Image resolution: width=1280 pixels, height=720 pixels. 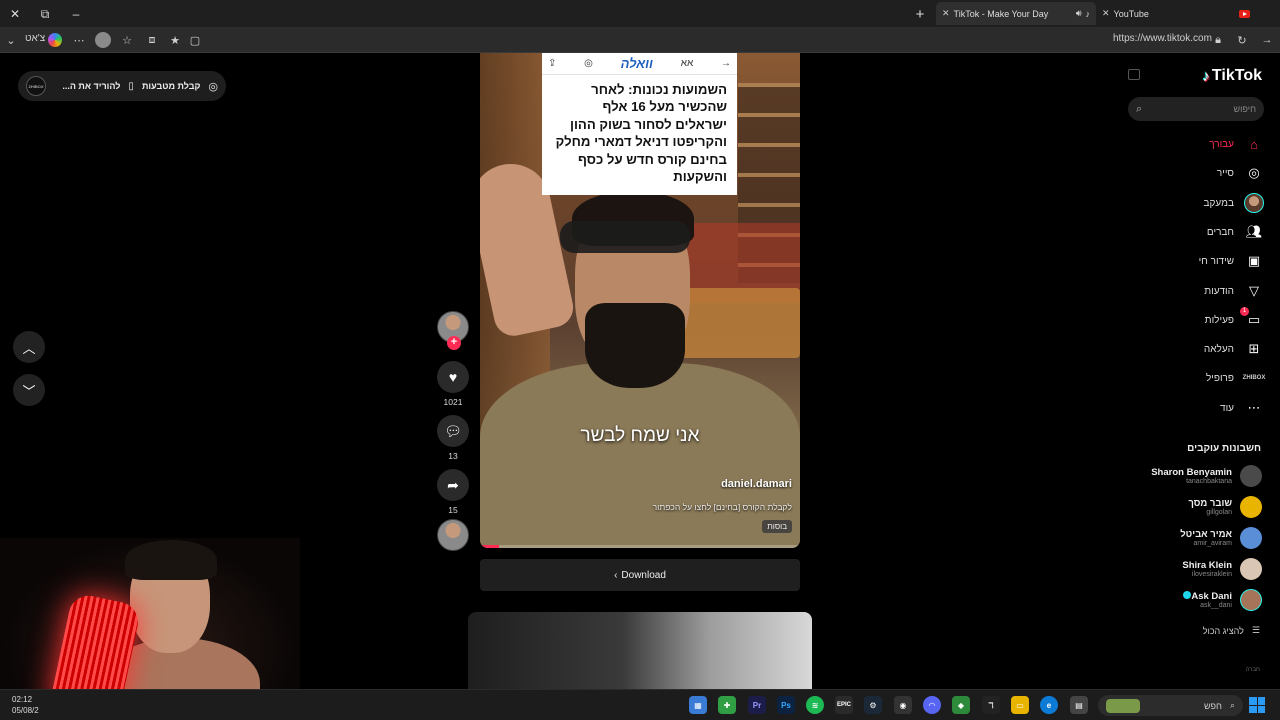 I want to click on show-all-link: ☰ להציג הכול, so click(x=1231, y=630).